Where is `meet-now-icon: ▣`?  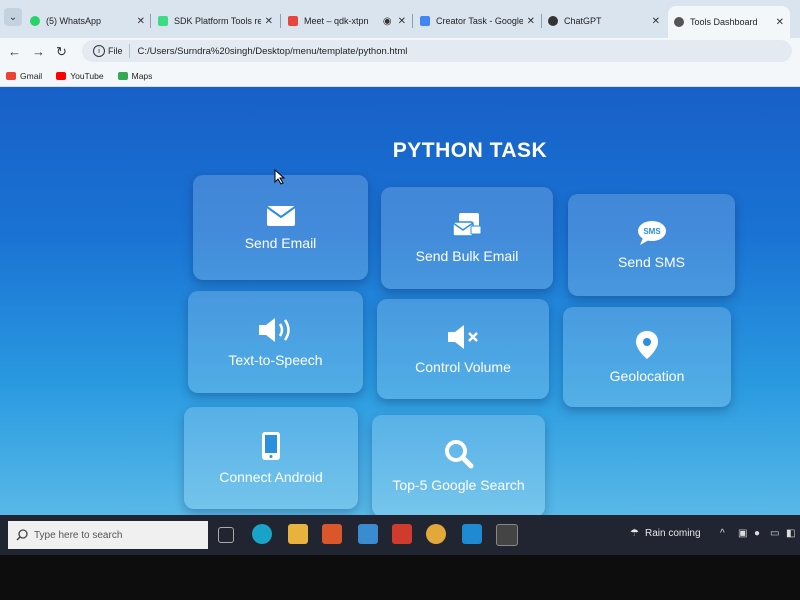
meet-now-icon: ▣ is located at coordinates (742, 533).